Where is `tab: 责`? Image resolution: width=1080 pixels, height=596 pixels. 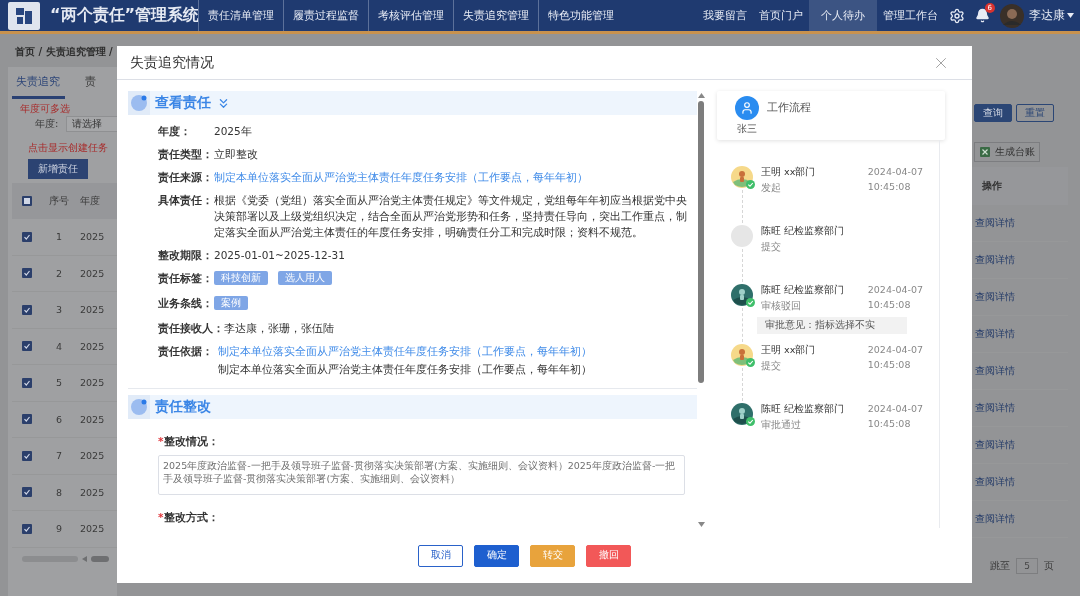 tab: 责 is located at coordinates (90, 83).